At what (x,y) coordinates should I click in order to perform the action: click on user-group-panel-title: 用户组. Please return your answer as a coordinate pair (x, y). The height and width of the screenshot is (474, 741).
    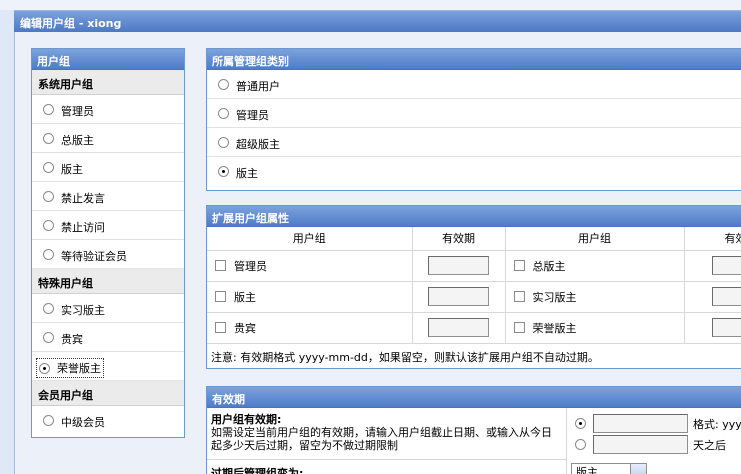
    Looking at the image, I should click on (108, 59).